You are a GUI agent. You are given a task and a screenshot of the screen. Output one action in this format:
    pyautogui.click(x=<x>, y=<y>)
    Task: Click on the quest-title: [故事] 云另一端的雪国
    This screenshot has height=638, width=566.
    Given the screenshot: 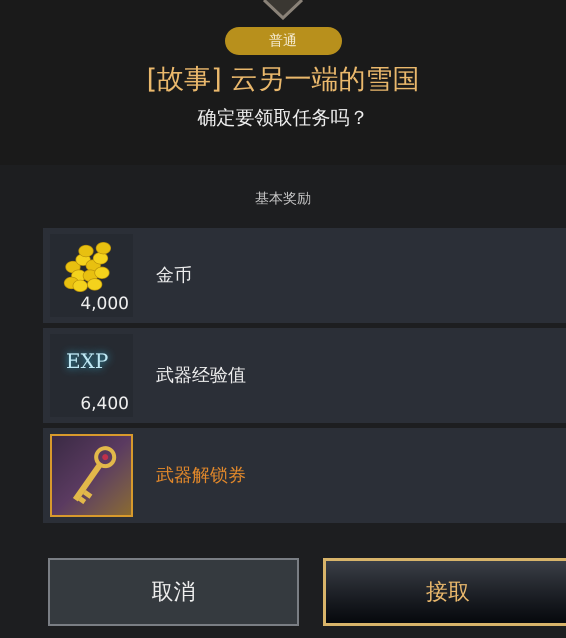 What is the action you would take?
    pyautogui.click(x=283, y=80)
    